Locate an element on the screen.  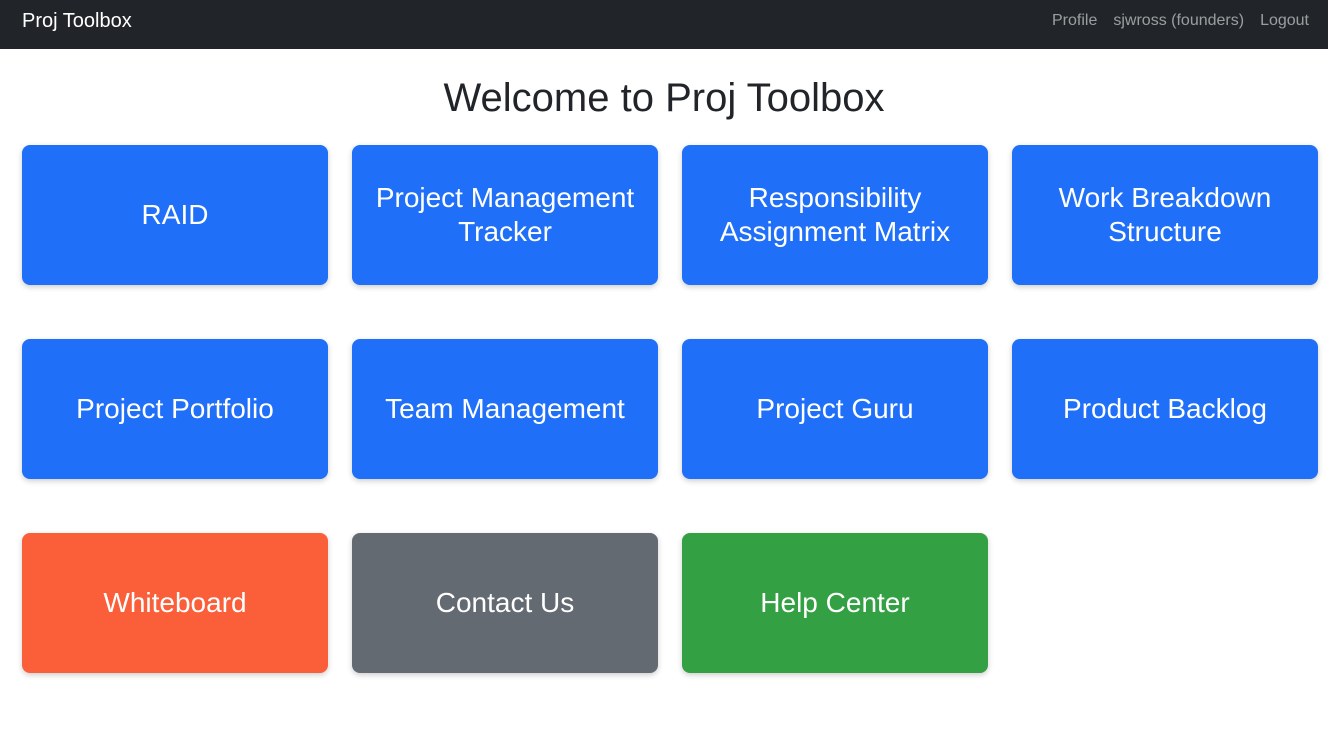
tile-label: Work Breakdown Structure is located at coordinates (1165, 214).